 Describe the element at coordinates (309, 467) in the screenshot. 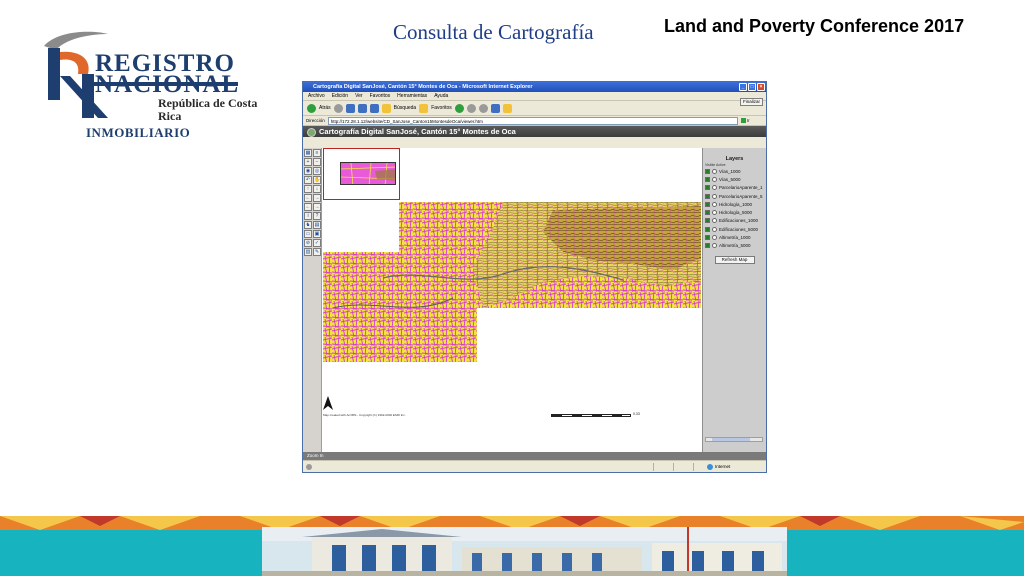

I see `page-icon` at that location.